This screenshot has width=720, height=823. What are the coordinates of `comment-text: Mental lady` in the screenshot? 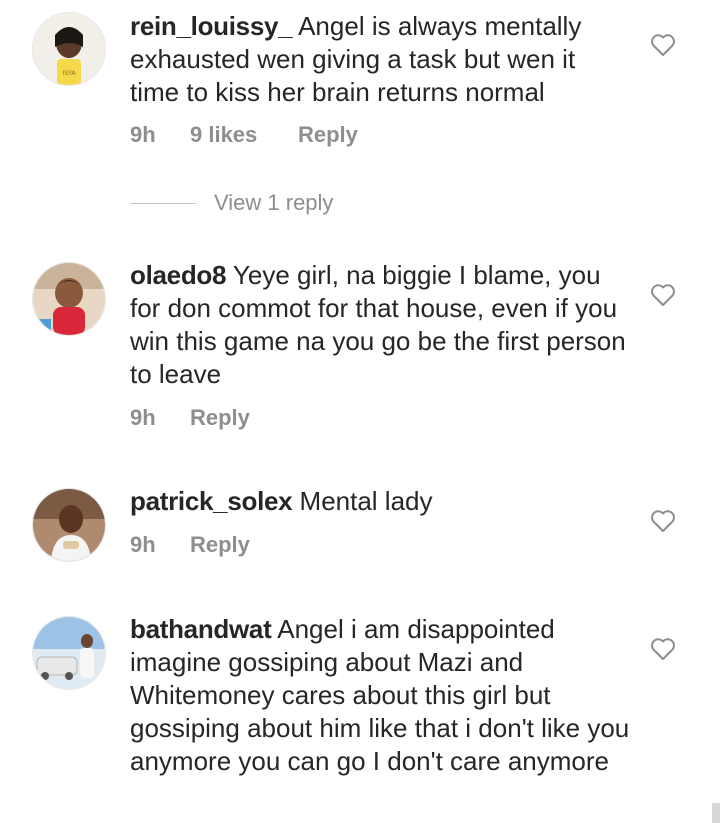 It's located at (366, 501).